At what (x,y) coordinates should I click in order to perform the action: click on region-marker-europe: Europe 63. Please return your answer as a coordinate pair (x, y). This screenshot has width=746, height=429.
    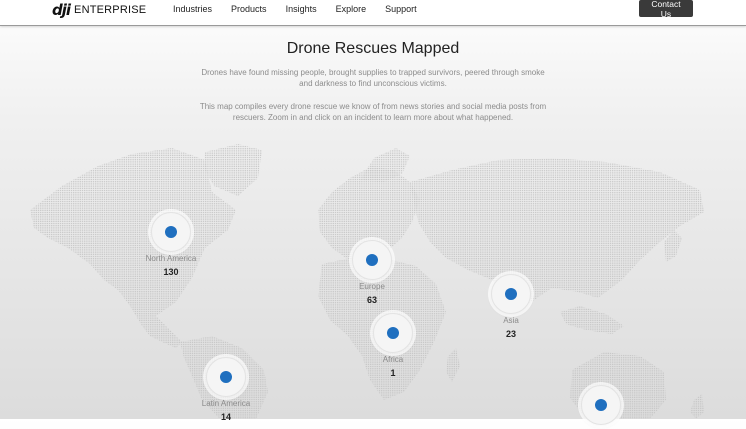
    Looking at the image, I should click on (372, 272).